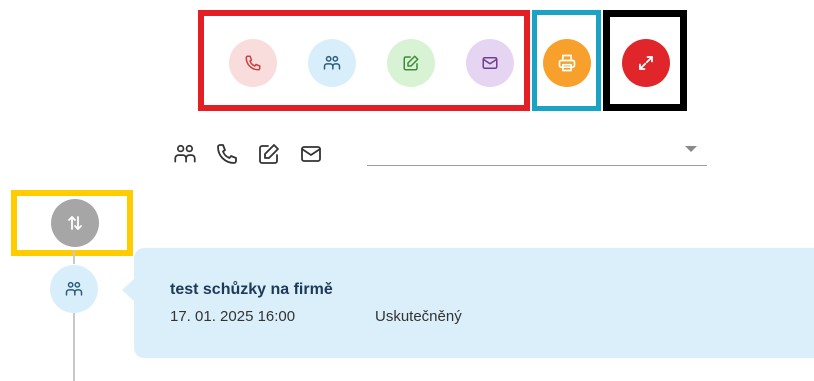 The width and height of the screenshot is (814, 381). I want to click on meeting-activity-button, so click(332, 63).